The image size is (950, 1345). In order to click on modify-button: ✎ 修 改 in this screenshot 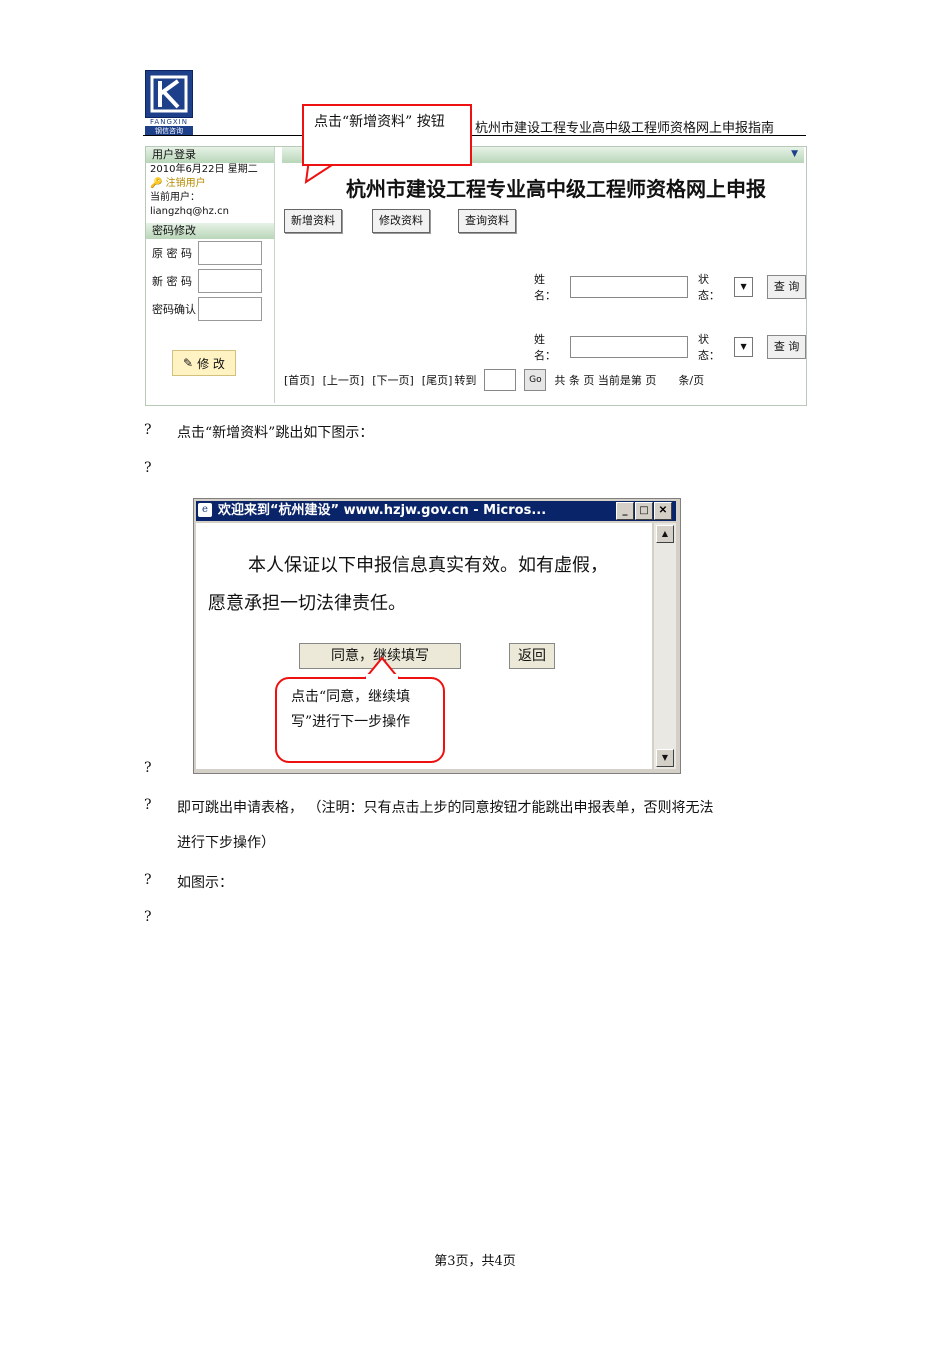, I will do `click(204, 363)`.